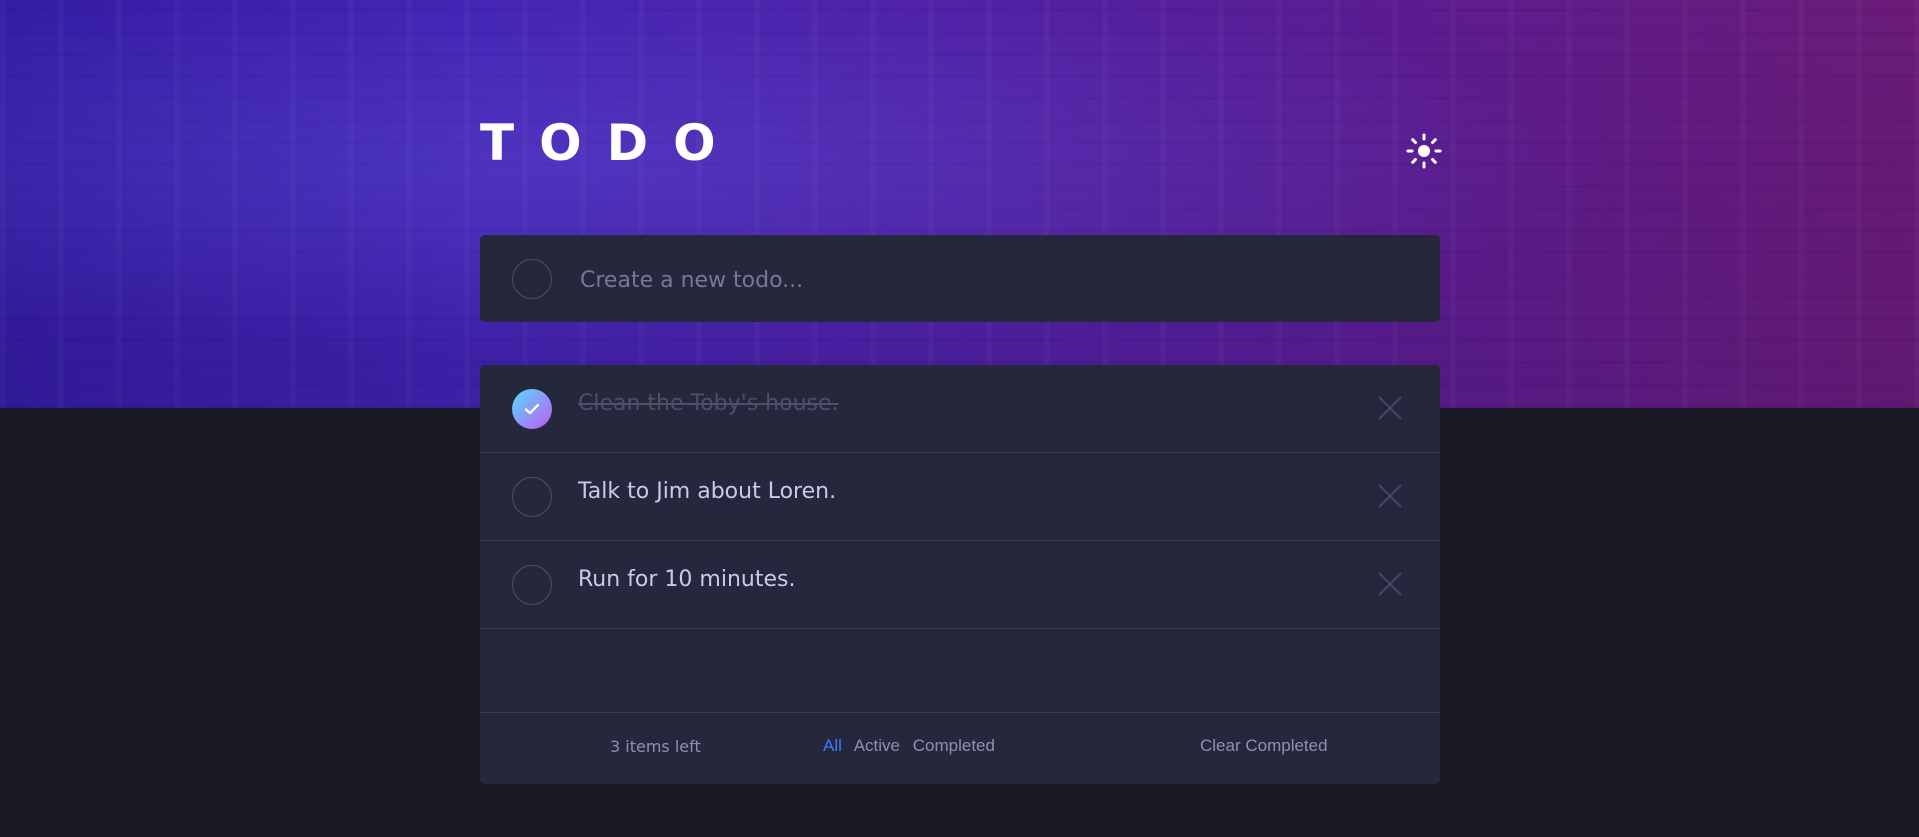 Image resolution: width=1919 pixels, height=837 pixels. I want to click on clear-completed-button: Clear Completed, so click(1264, 746).